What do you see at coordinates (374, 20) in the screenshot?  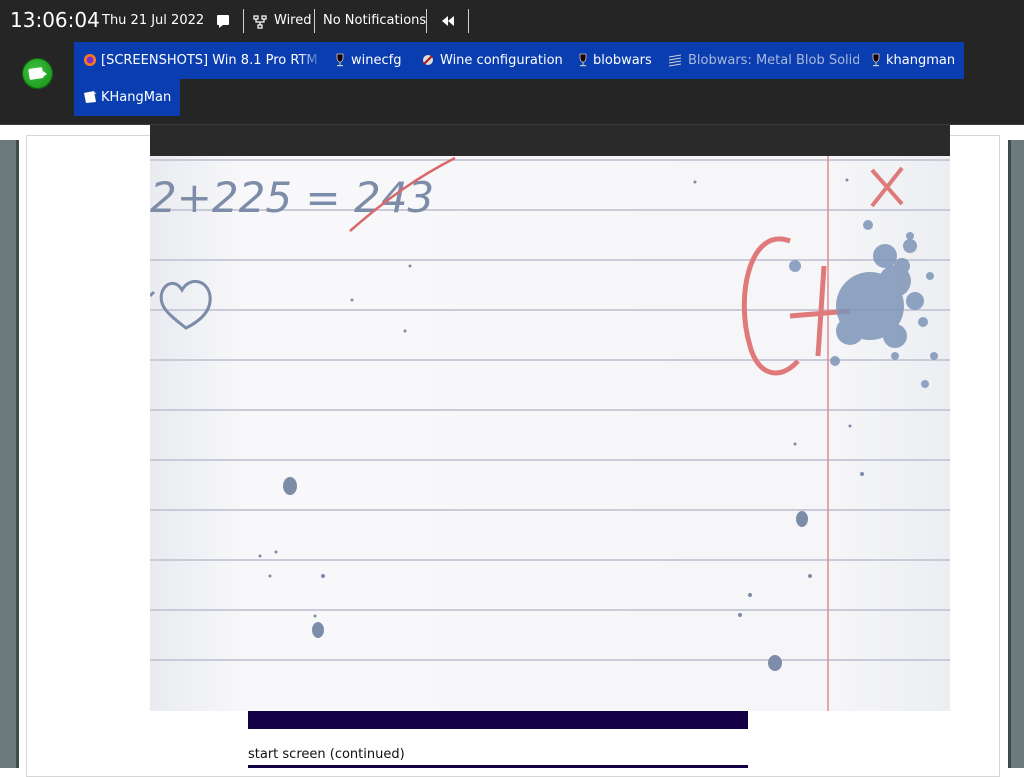 I see `notifications-label: No Notifications` at bounding box center [374, 20].